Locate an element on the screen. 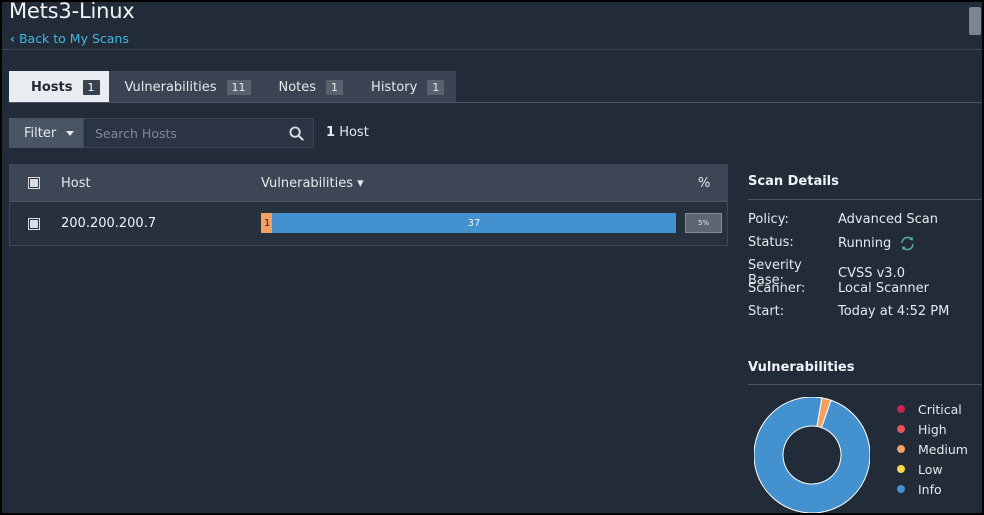 Image resolution: width=984 pixels, height=515 pixels. detail-value: Today at 4:52 PM is located at coordinates (894, 311).